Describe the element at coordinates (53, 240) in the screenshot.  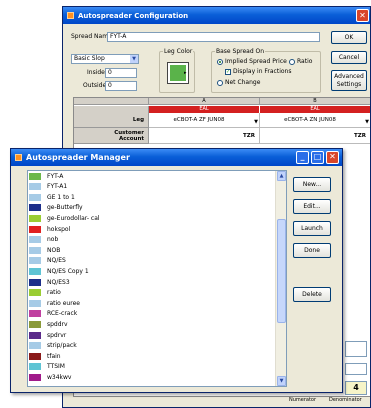
I see `list-item-label: nob` at that location.